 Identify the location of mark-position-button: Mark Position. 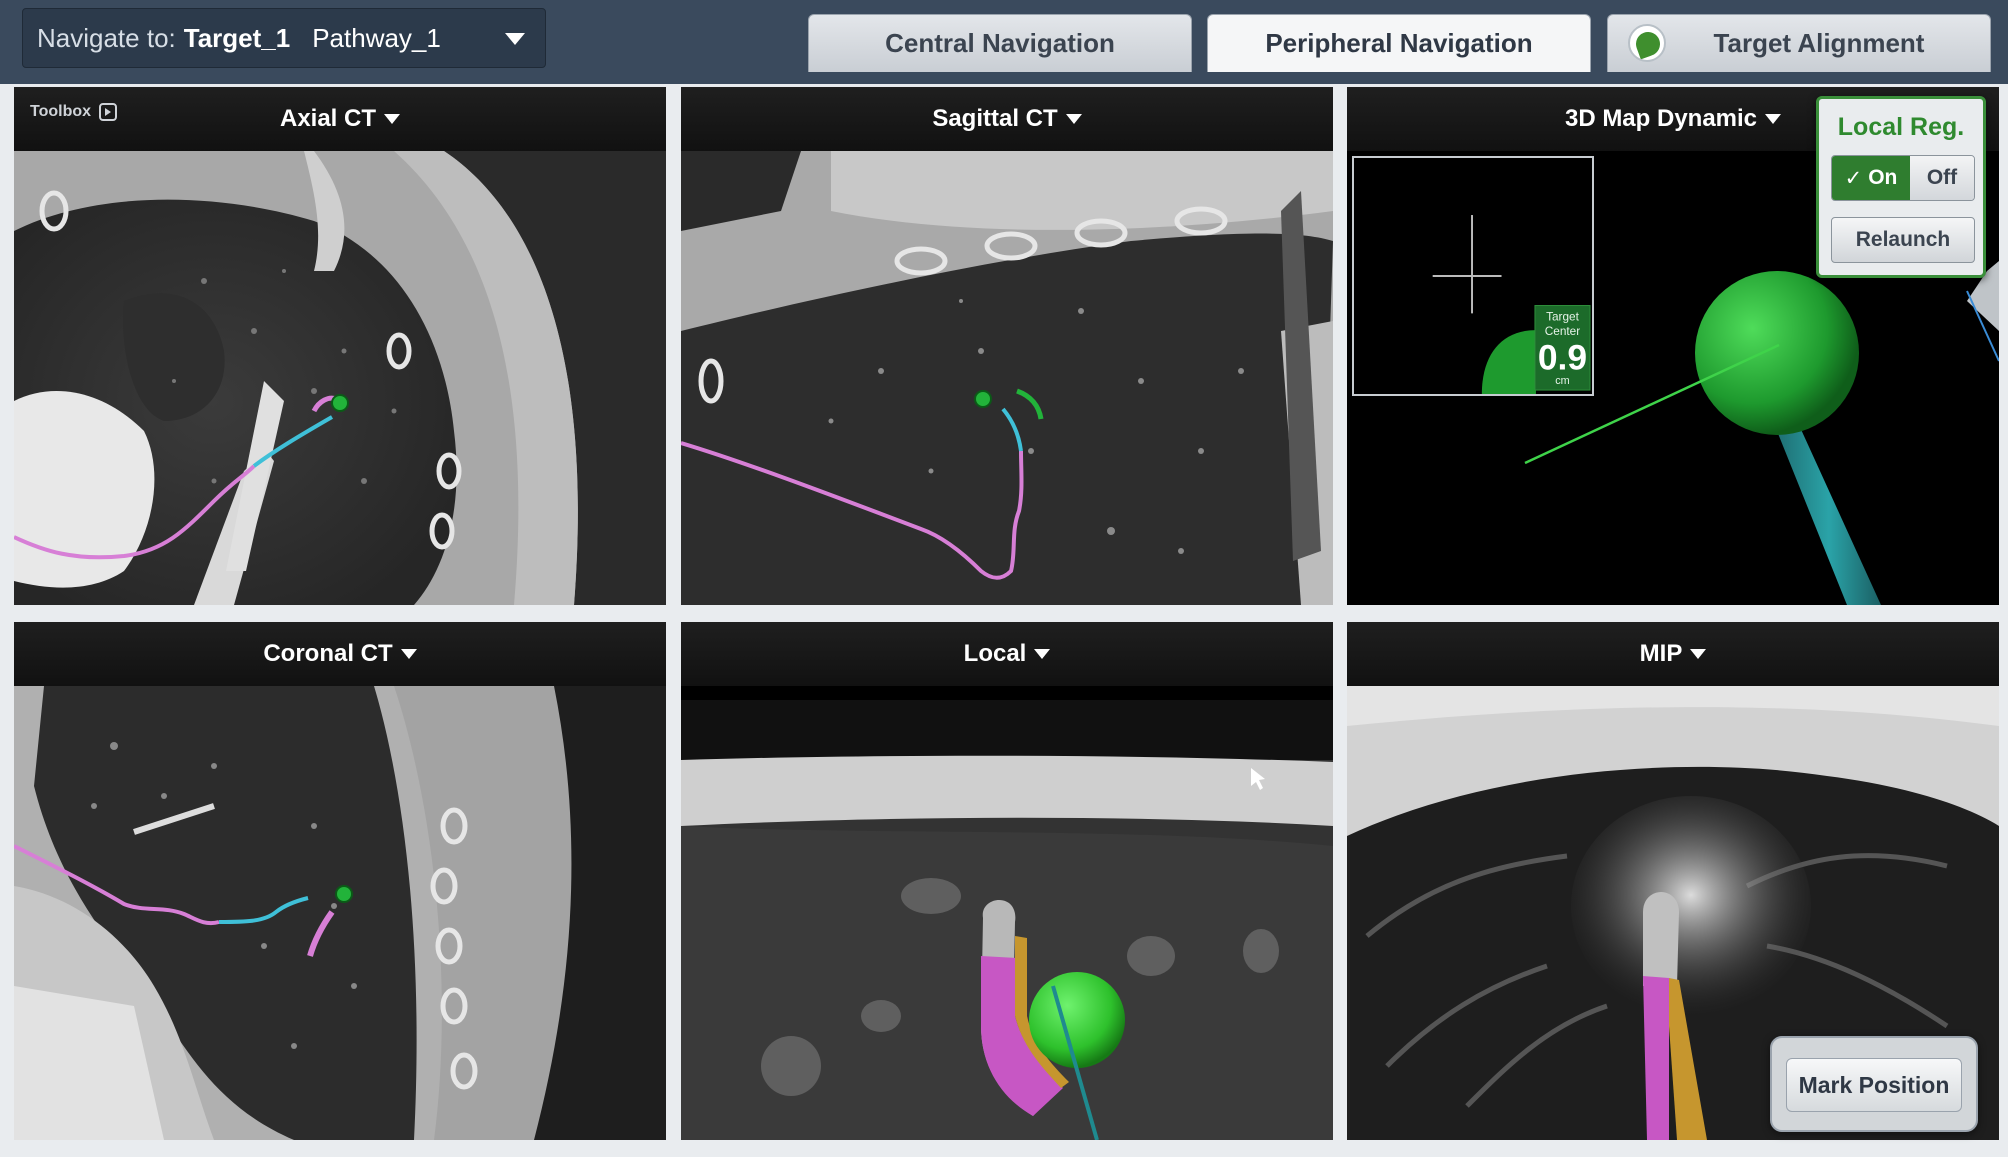
(1874, 1085).